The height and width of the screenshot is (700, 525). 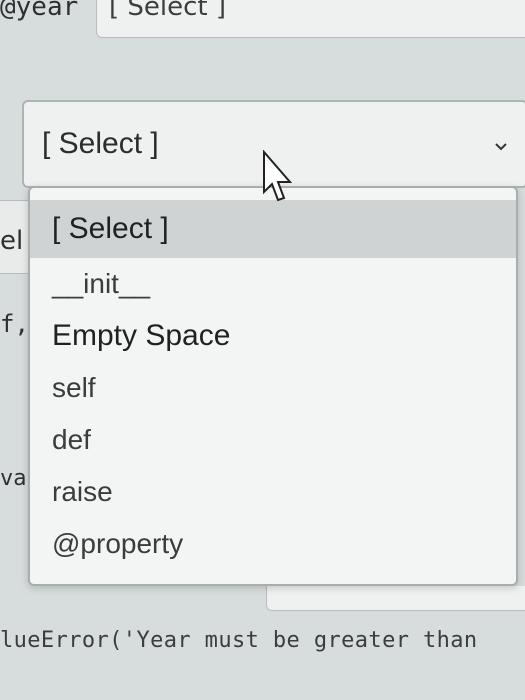 I want to click on code-year-decorator: @year, so click(x=39, y=11).